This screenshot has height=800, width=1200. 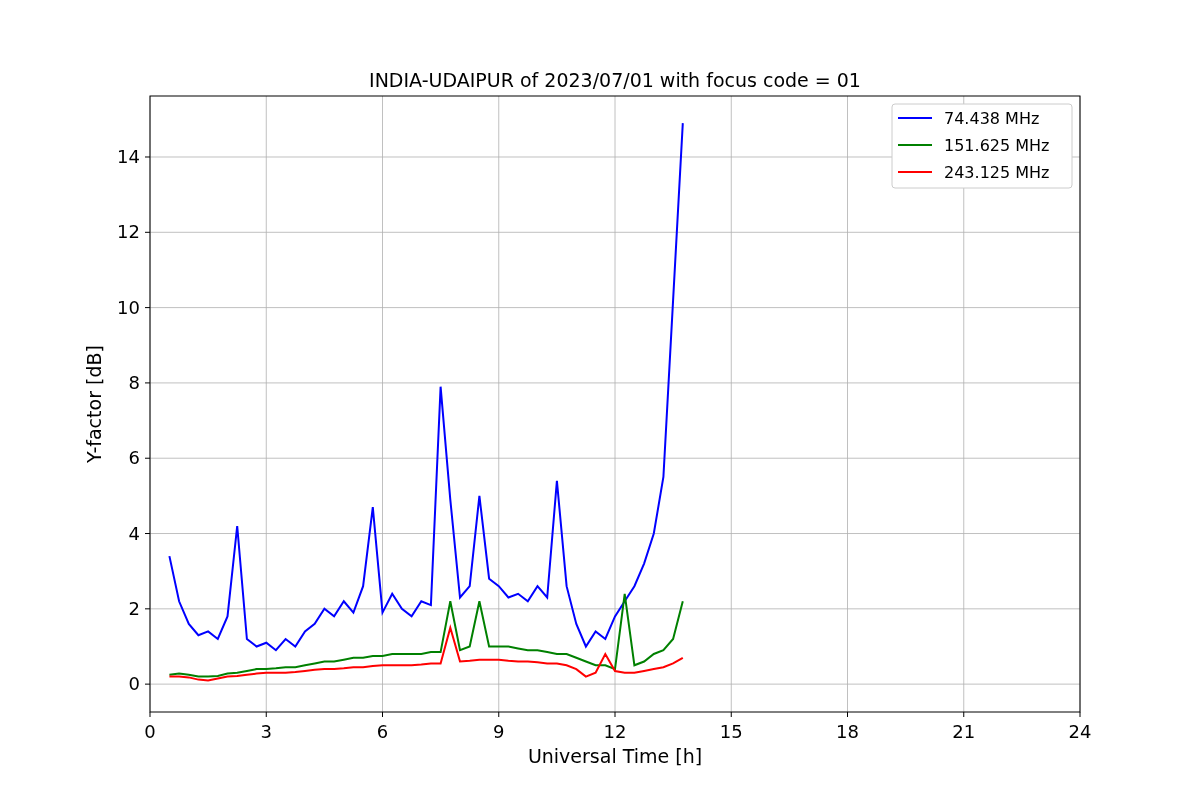 I want to click on legend-label: 243.125 MHz, so click(x=997, y=172).